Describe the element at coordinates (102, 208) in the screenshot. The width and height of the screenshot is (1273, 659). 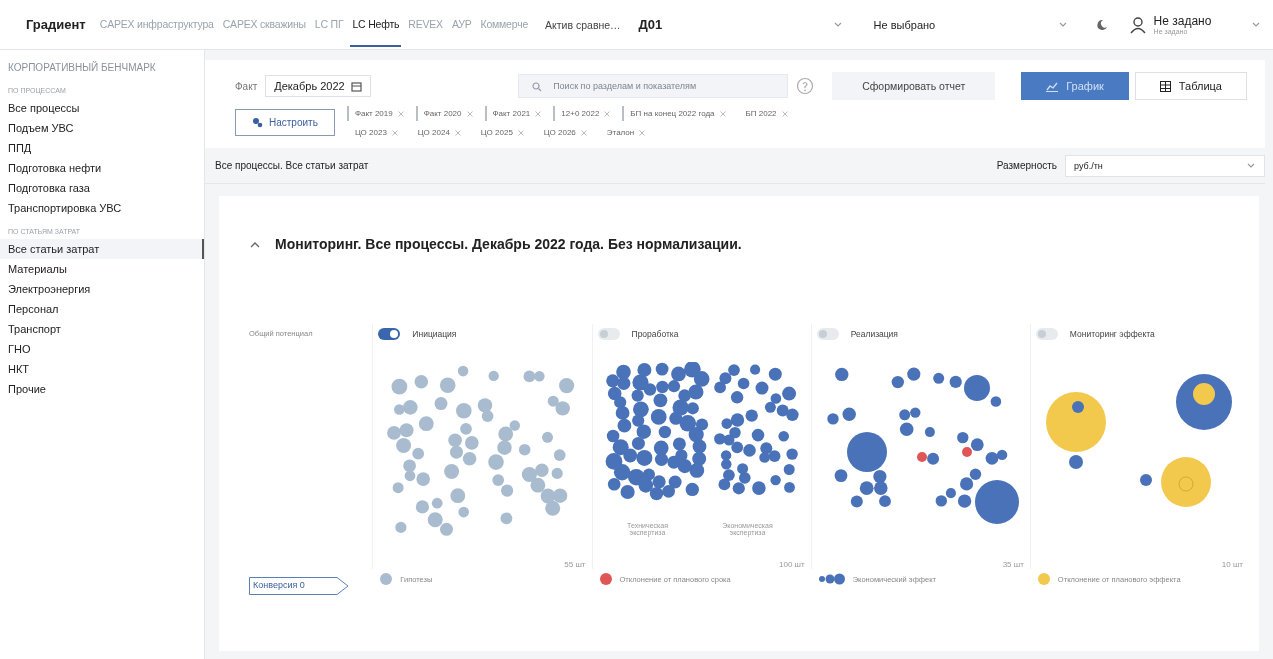
I see `sidebar-item: Транспортировка УВС` at that location.